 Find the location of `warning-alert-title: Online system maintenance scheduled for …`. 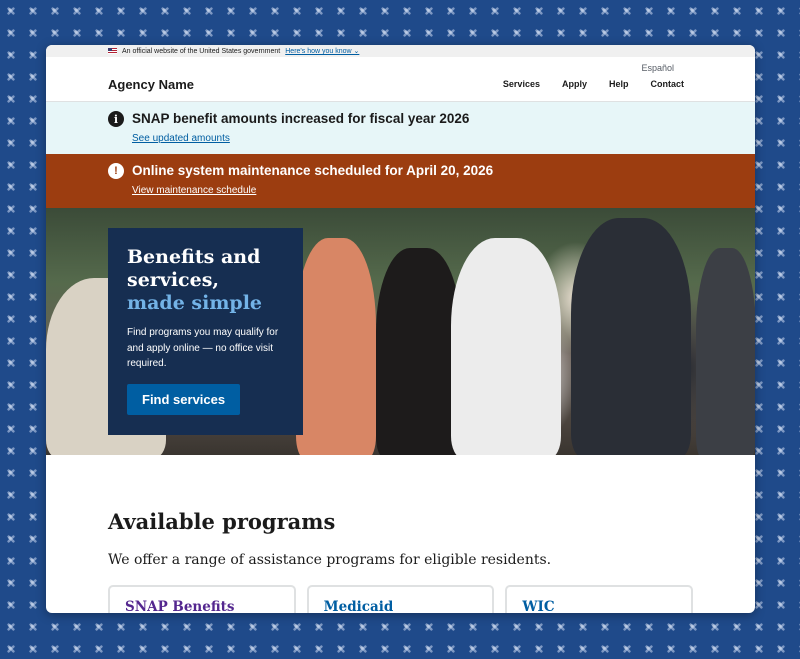

warning-alert-title: Online system maintenance scheduled for … is located at coordinates (313, 170).